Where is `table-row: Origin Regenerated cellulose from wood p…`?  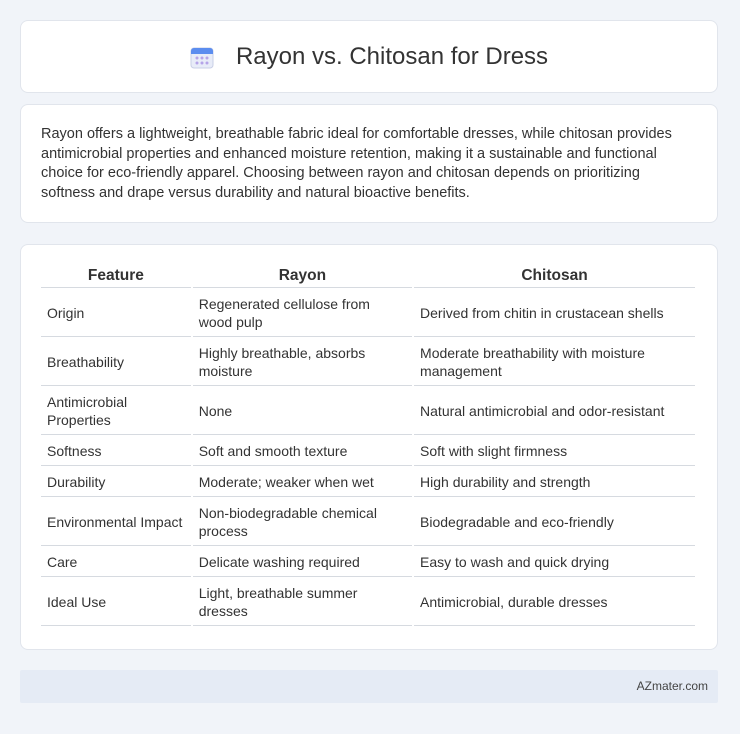
table-row: Origin Regenerated cellulose from wood p… is located at coordinates (368, 313).